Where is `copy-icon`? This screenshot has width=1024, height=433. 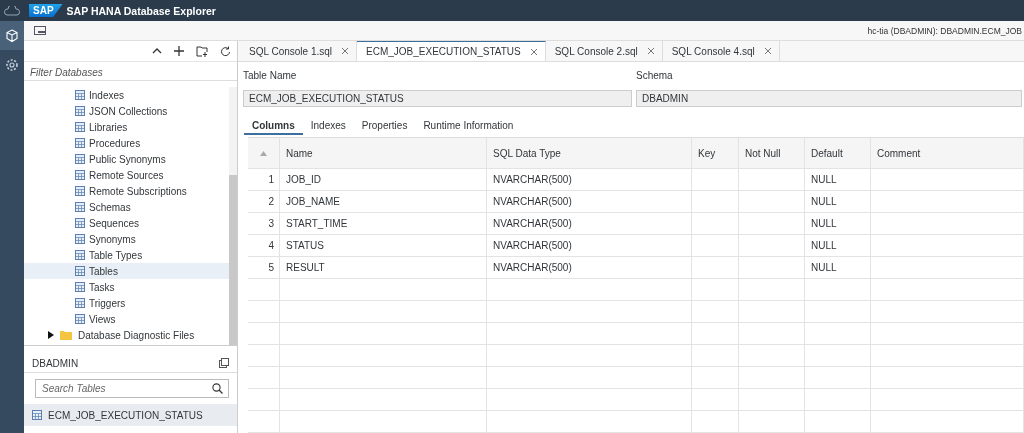 copy-icon is located at coordinates (224, 363).